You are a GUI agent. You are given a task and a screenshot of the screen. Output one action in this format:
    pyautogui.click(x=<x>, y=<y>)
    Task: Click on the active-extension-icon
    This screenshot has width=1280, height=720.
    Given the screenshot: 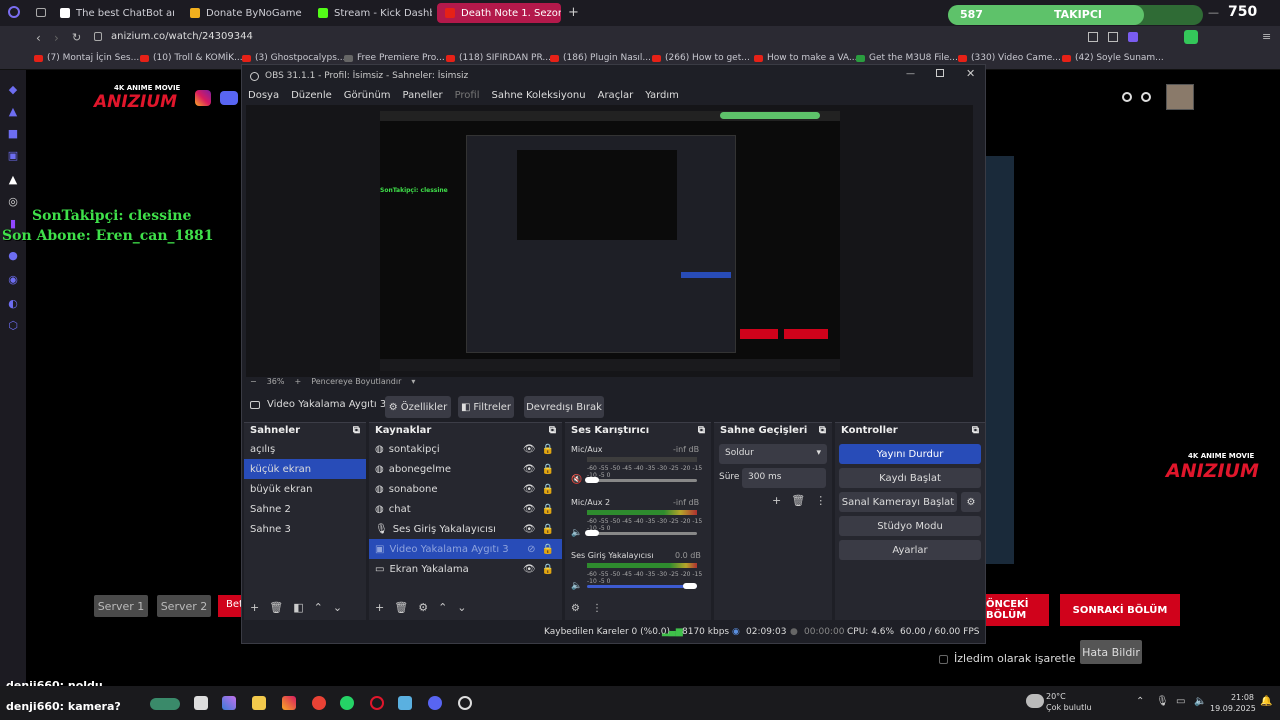 What is the action you would take?
    pyautogui.click(x=1191, y=37)
    